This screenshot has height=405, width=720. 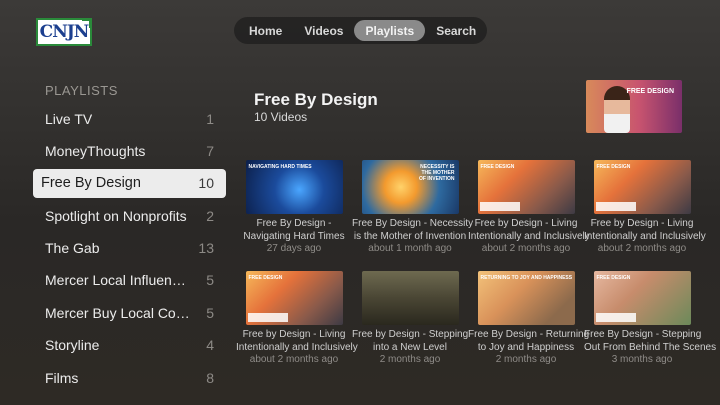 What do you see at coordinates (206, 248) in the screenshot?
I see `sidebar-item-count: 13` at bounding box center [206, 248].